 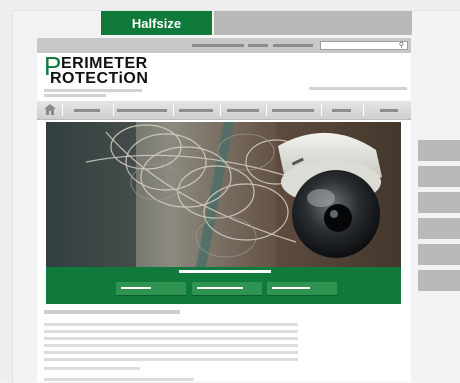 I want to click on tab-halfsize: Halfsize, so click(x=156, y=23).